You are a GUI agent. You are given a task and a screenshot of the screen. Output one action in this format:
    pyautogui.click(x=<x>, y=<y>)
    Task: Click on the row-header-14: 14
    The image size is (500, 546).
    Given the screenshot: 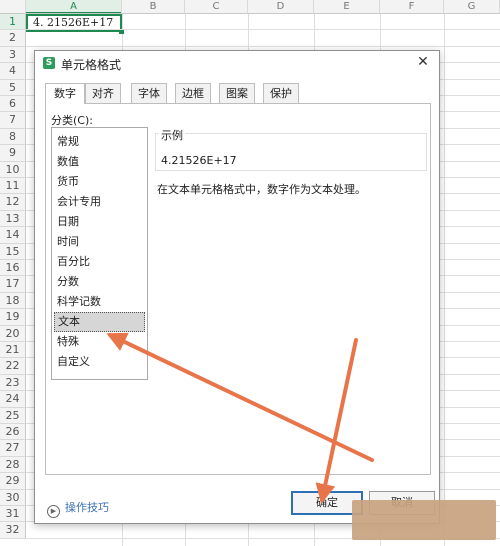 What is the action you would take?
    pyautogui.click(x=13, y=235)
    